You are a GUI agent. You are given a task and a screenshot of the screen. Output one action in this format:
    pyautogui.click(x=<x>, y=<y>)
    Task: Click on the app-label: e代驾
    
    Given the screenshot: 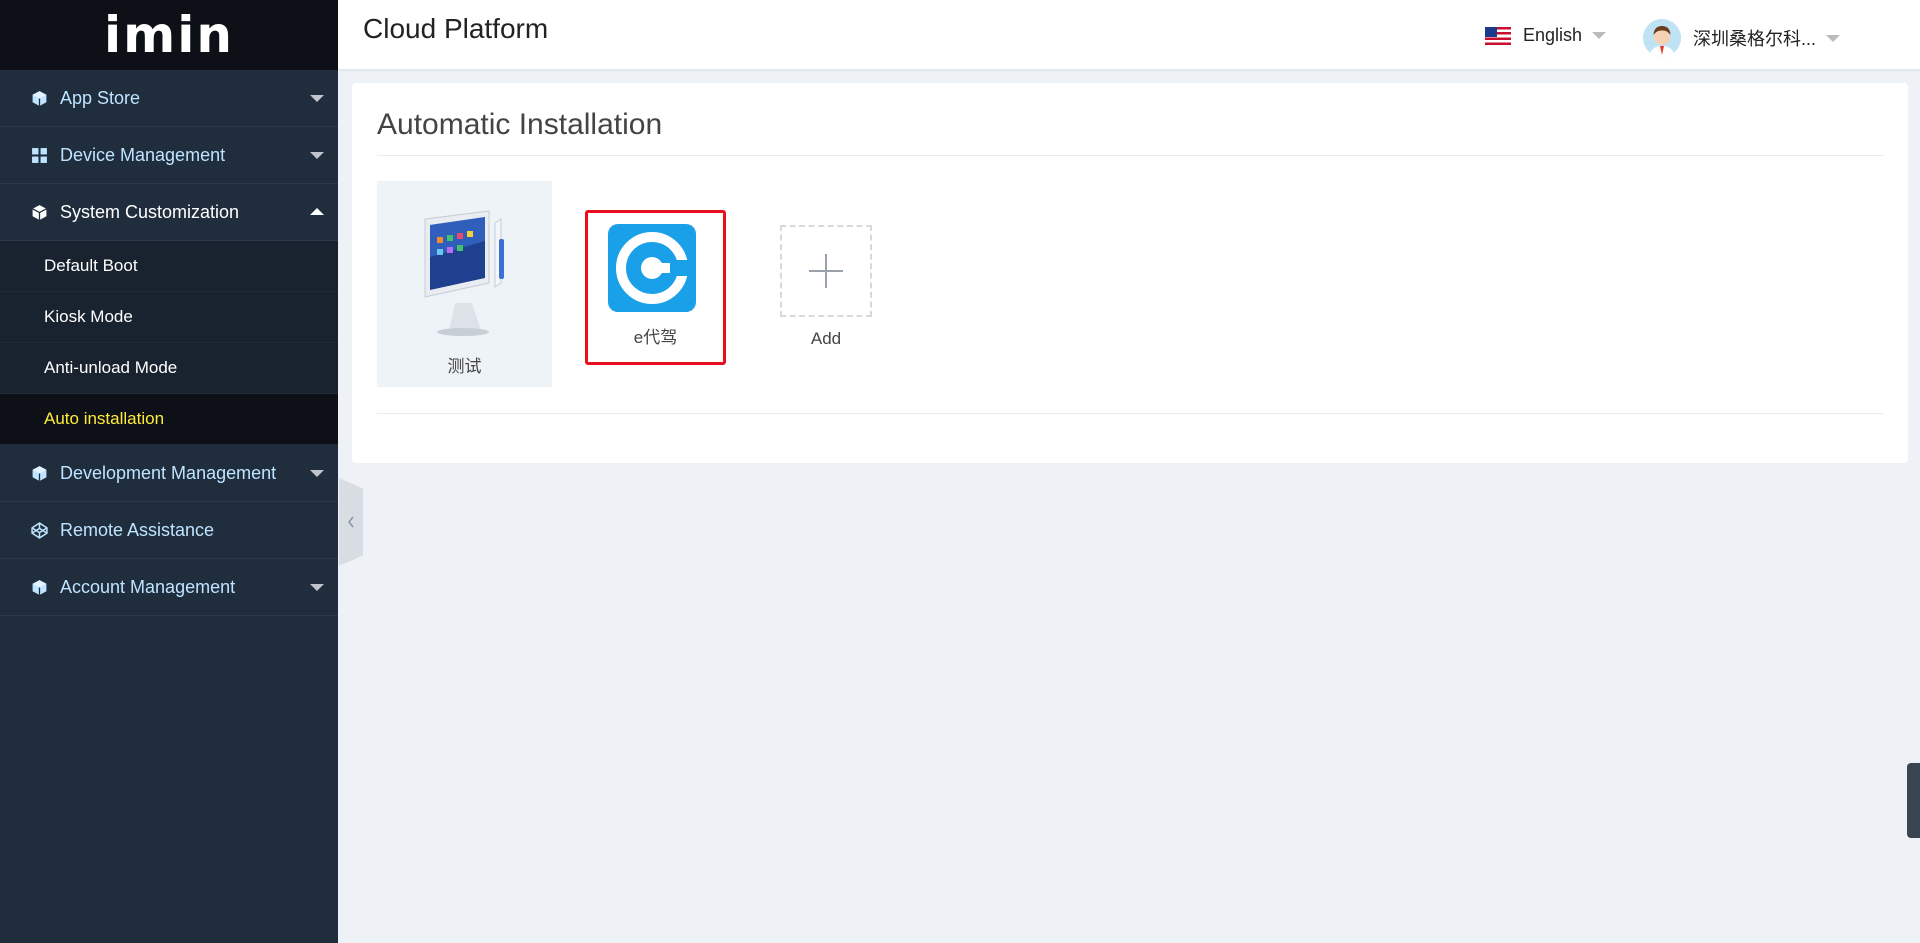 What is the action you would take?
    pyautogui.click(x=655, y=337)
    